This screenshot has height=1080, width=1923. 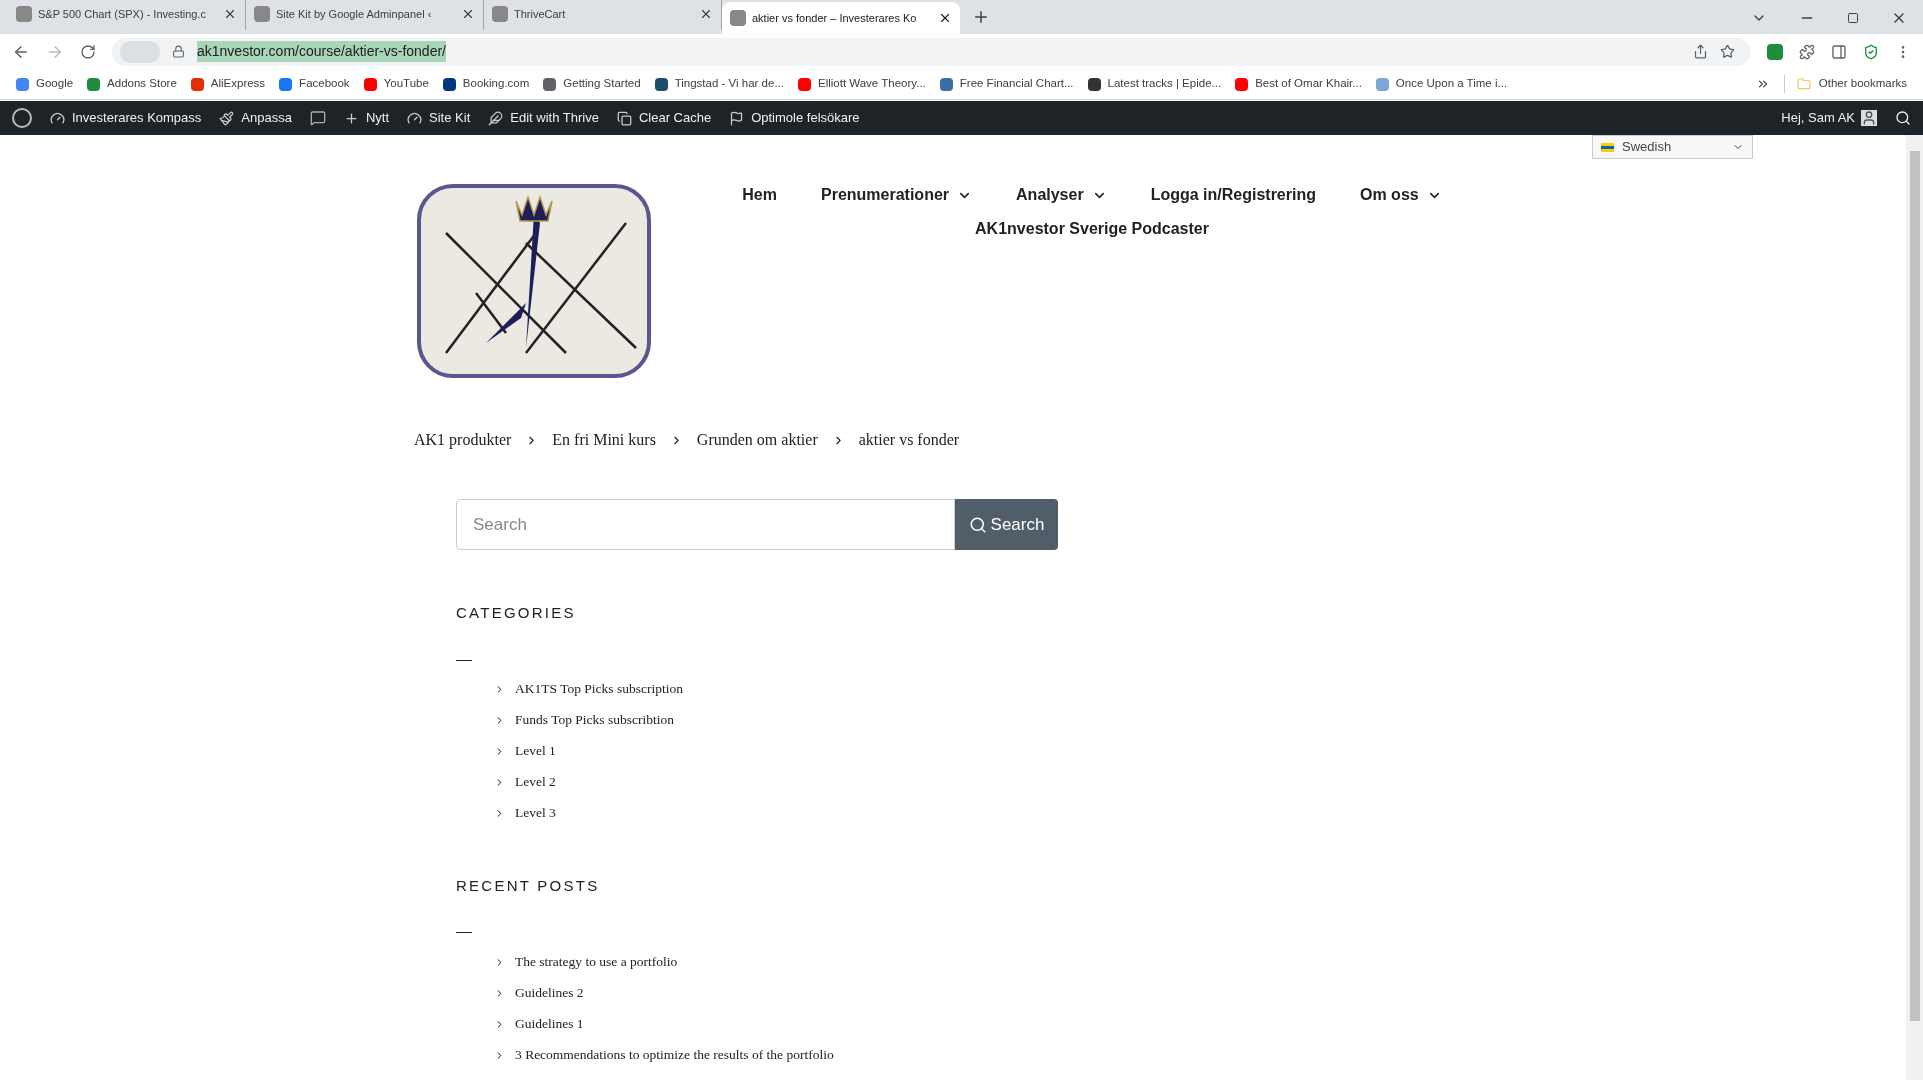 I want to click on widget-link: 3 Recommendations to optimize the results of the portfolio, so click(x=674, y=1055).